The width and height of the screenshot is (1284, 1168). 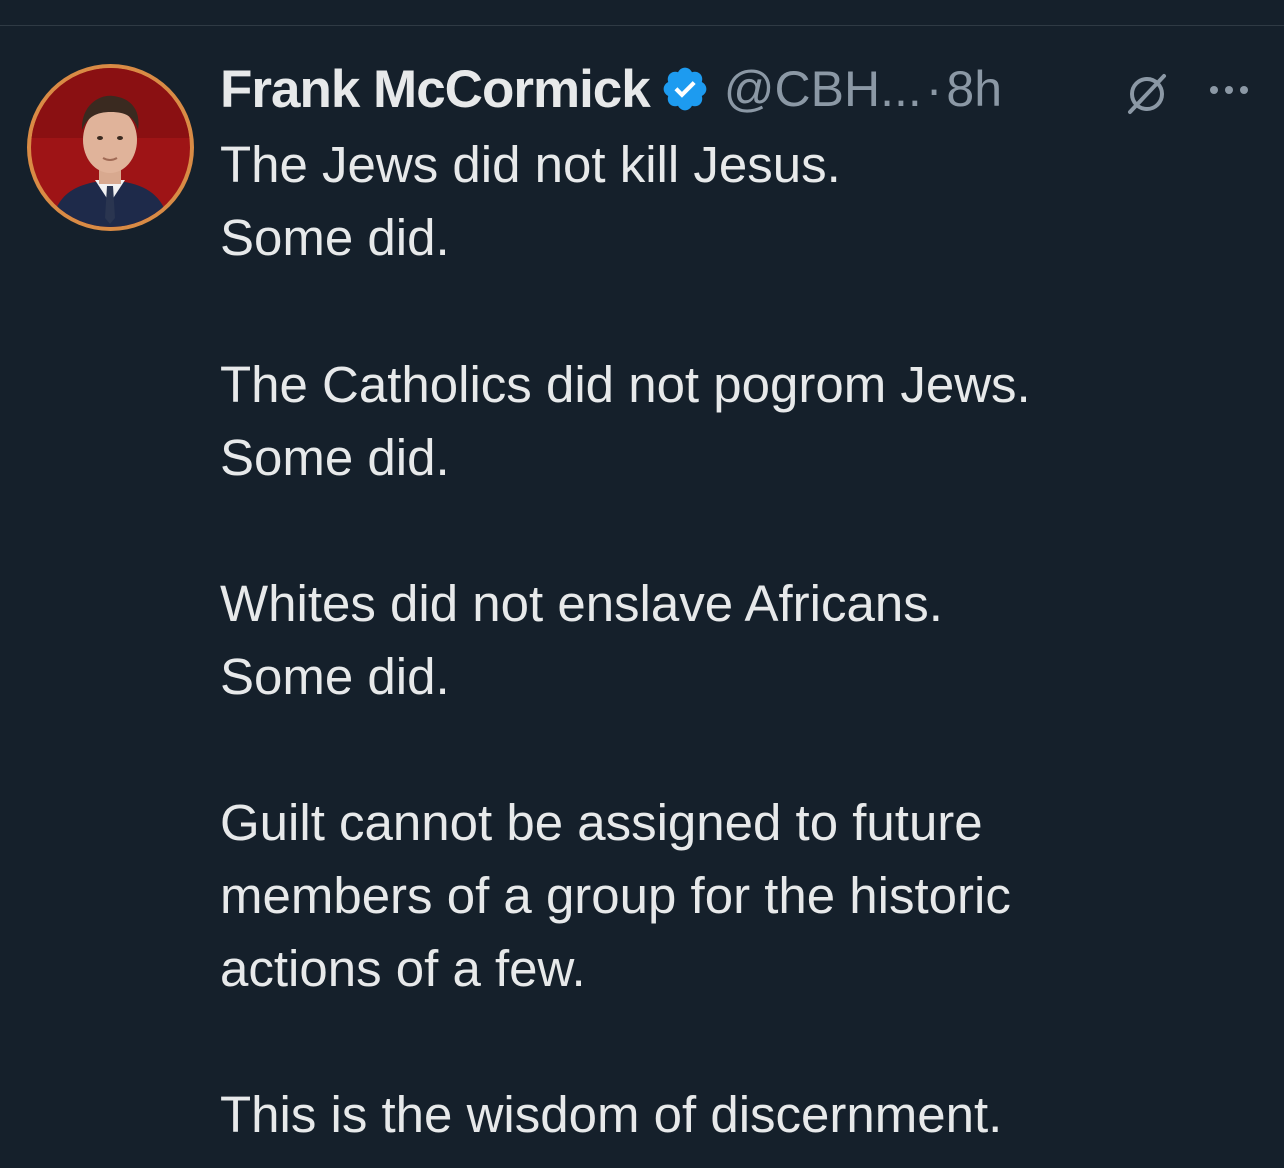 I want to click on tweet-line: members of a group for the historic, so click(x=615, y=895).